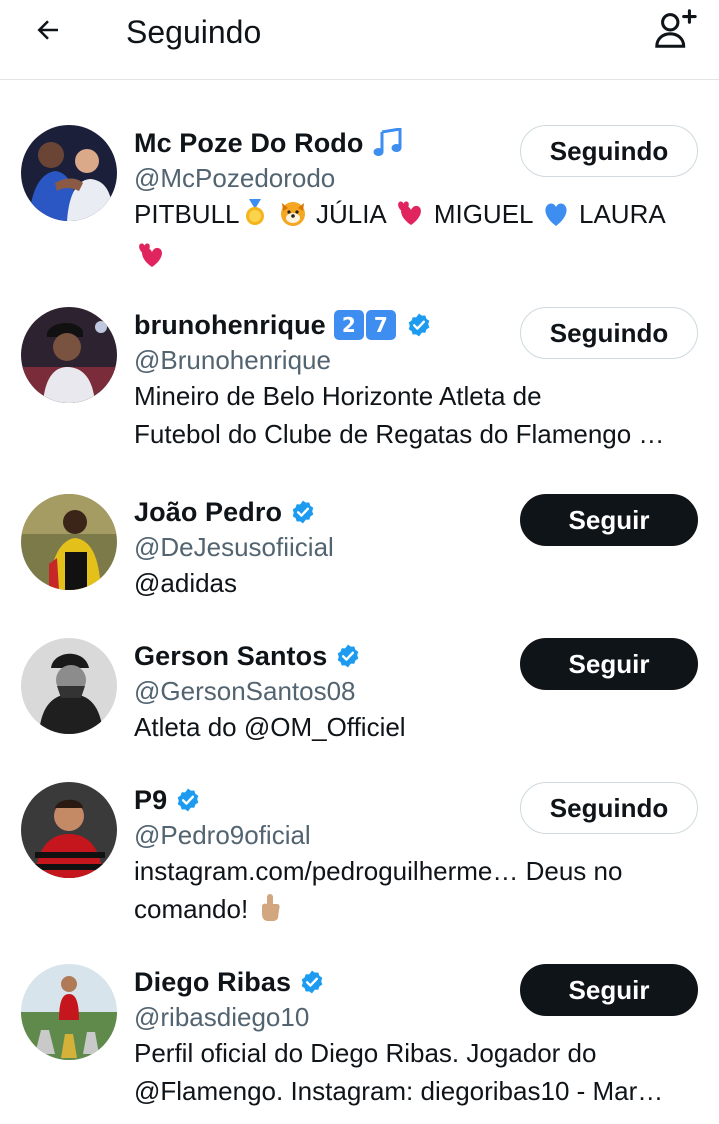 Image resolution: width=719 pixels, height=1124 pixels. Describe the element at coordinates (388, 143) in the screenshot. I see `musical-notes-emoji` at that location.